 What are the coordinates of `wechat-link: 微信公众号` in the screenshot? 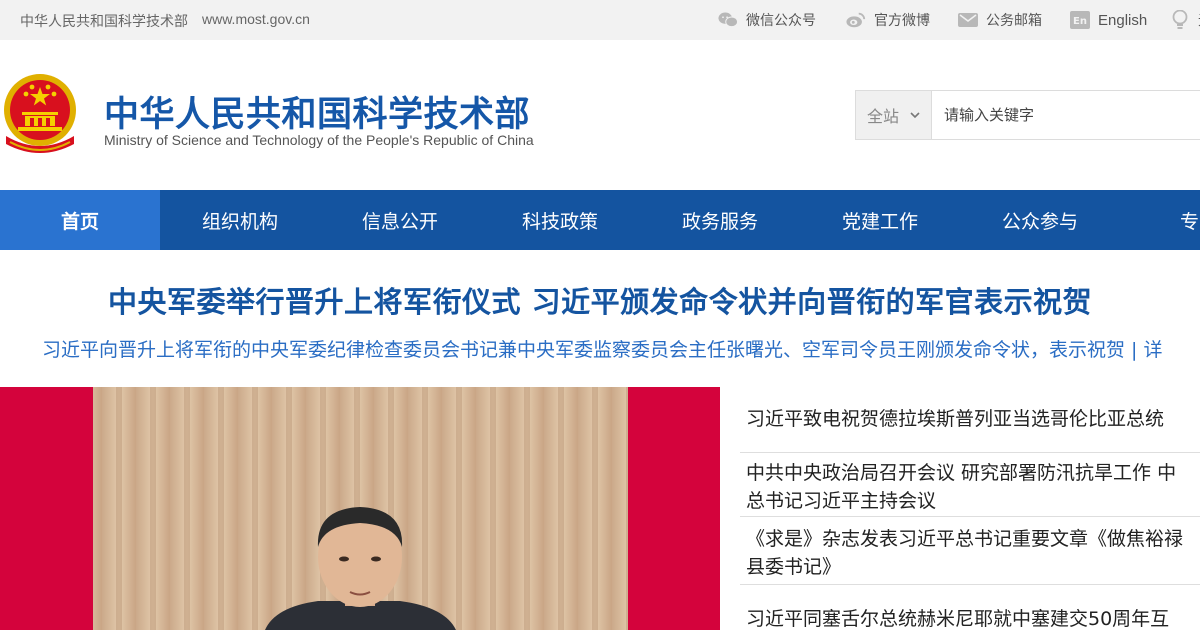 It's located at (767, 20).